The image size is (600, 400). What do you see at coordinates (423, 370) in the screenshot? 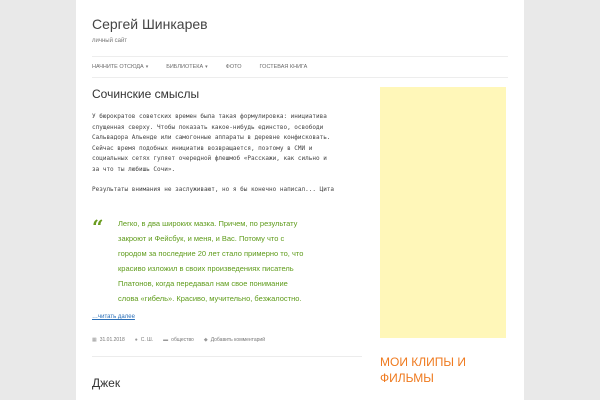
I see `sidebar-widget-title: МОИ КЛИПЫ И ФИЛЬМЫ` at bounding box center [423, 370].